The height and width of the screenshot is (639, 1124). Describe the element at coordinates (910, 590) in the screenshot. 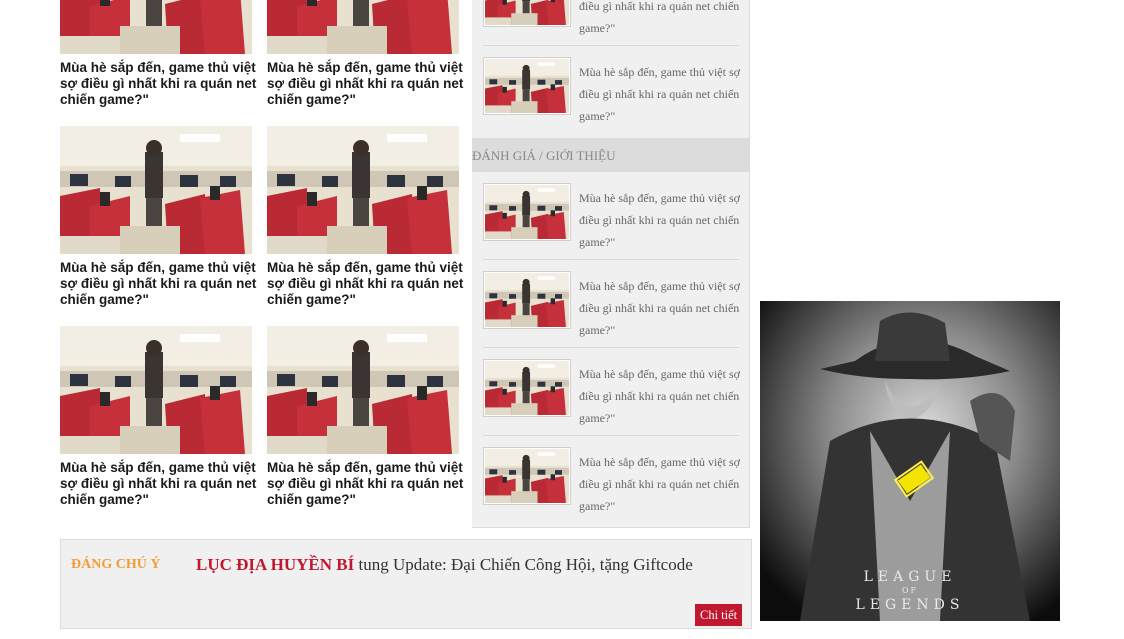

I see `ad-logo-line2: OF` at that location.